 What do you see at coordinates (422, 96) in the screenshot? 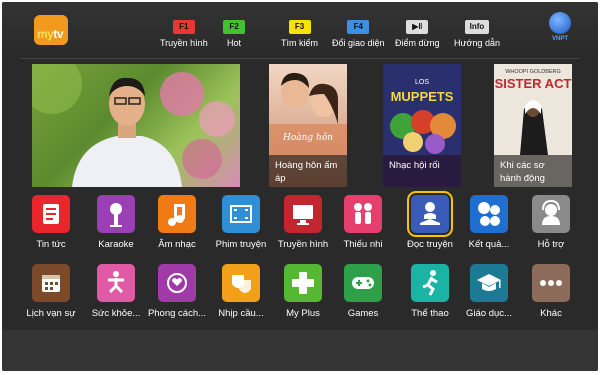
I see `svg-text: MUPPETS` at bounding box center [422, 96].